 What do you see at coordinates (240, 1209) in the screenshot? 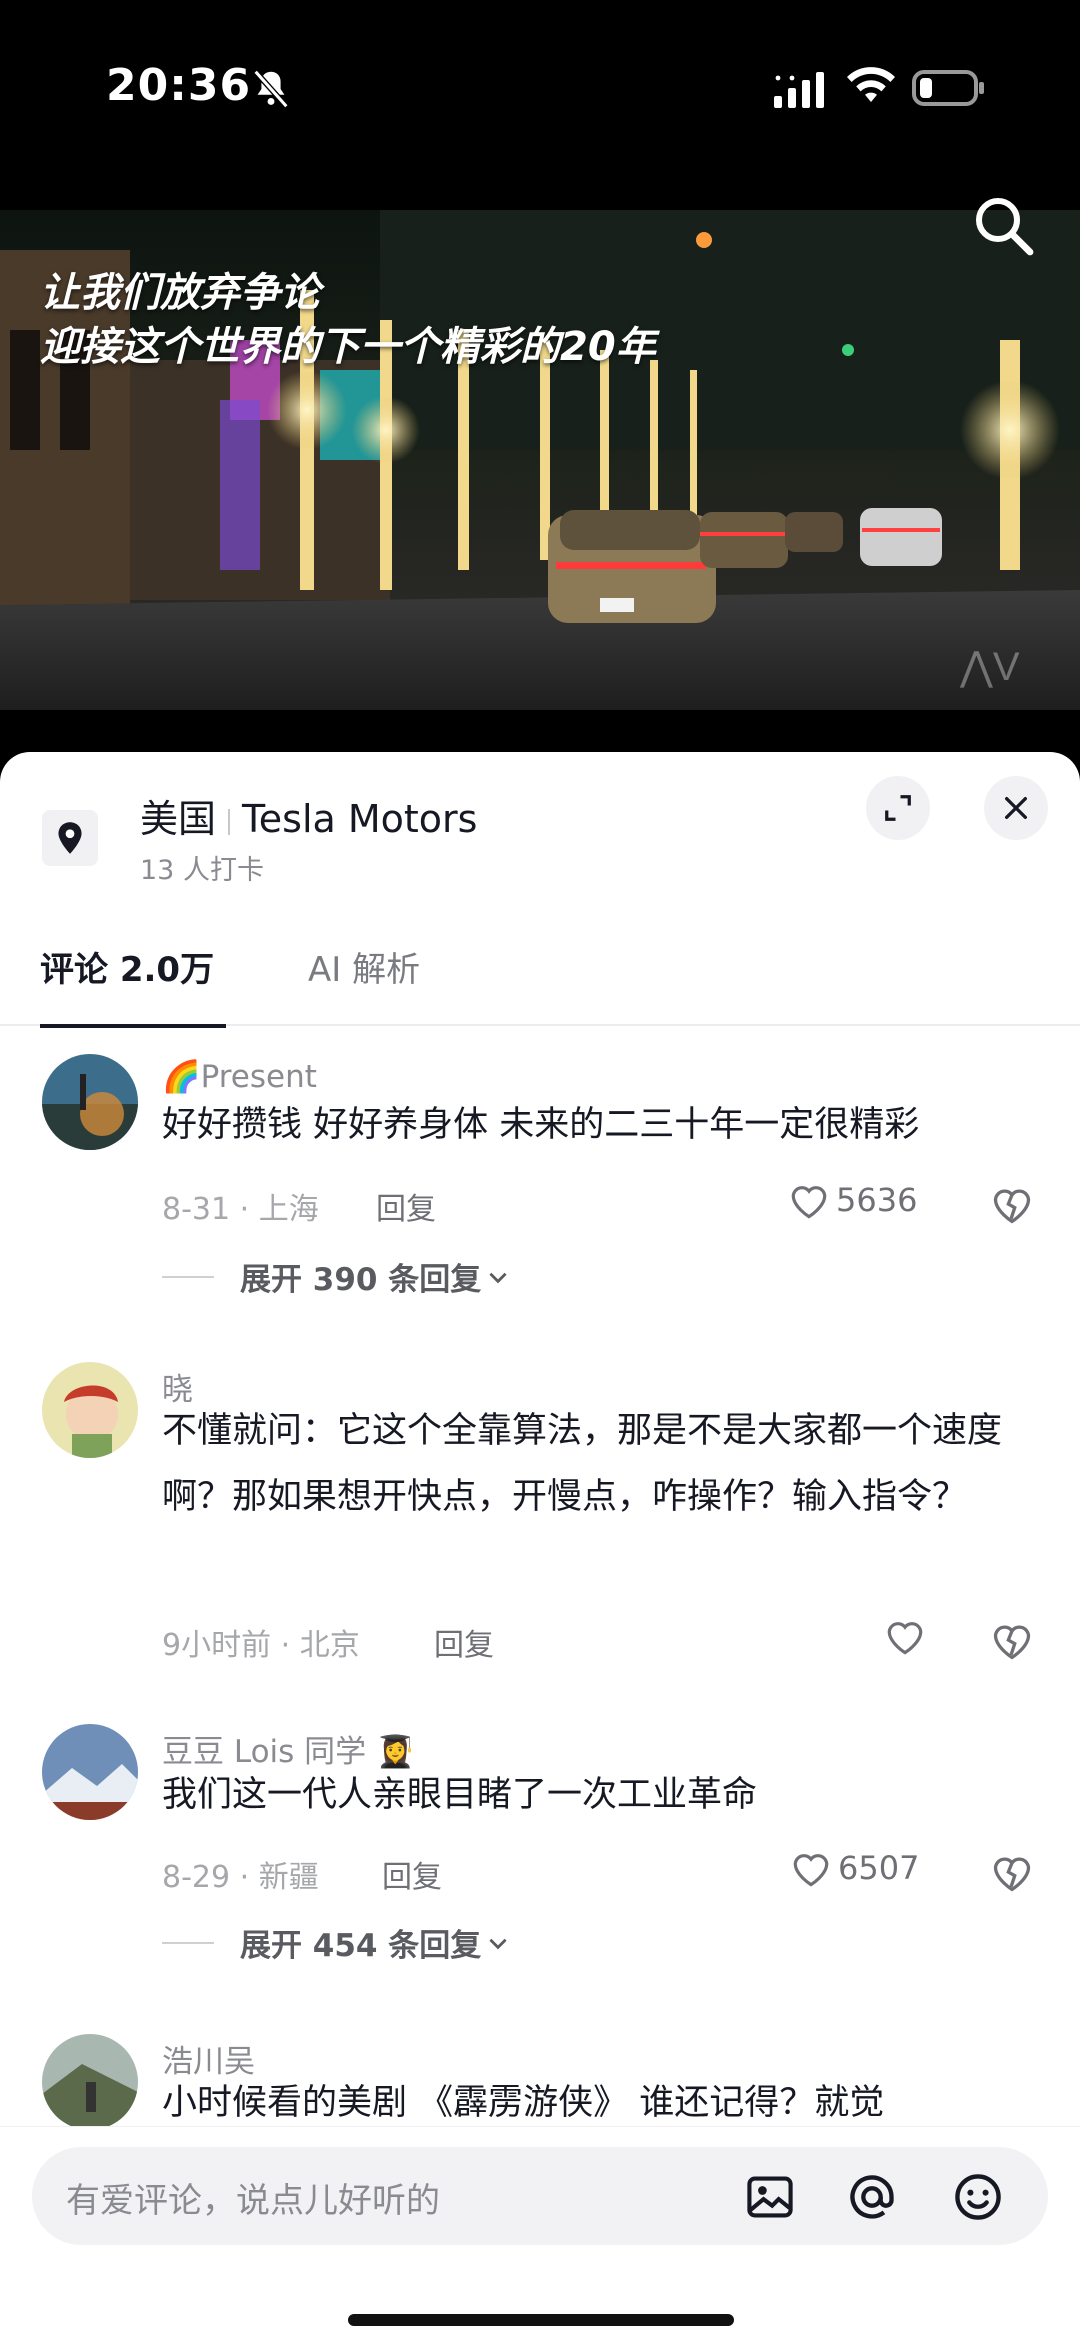
I see `comment-meta: 8-31 · 上海` at bounding box center [240, 1209].